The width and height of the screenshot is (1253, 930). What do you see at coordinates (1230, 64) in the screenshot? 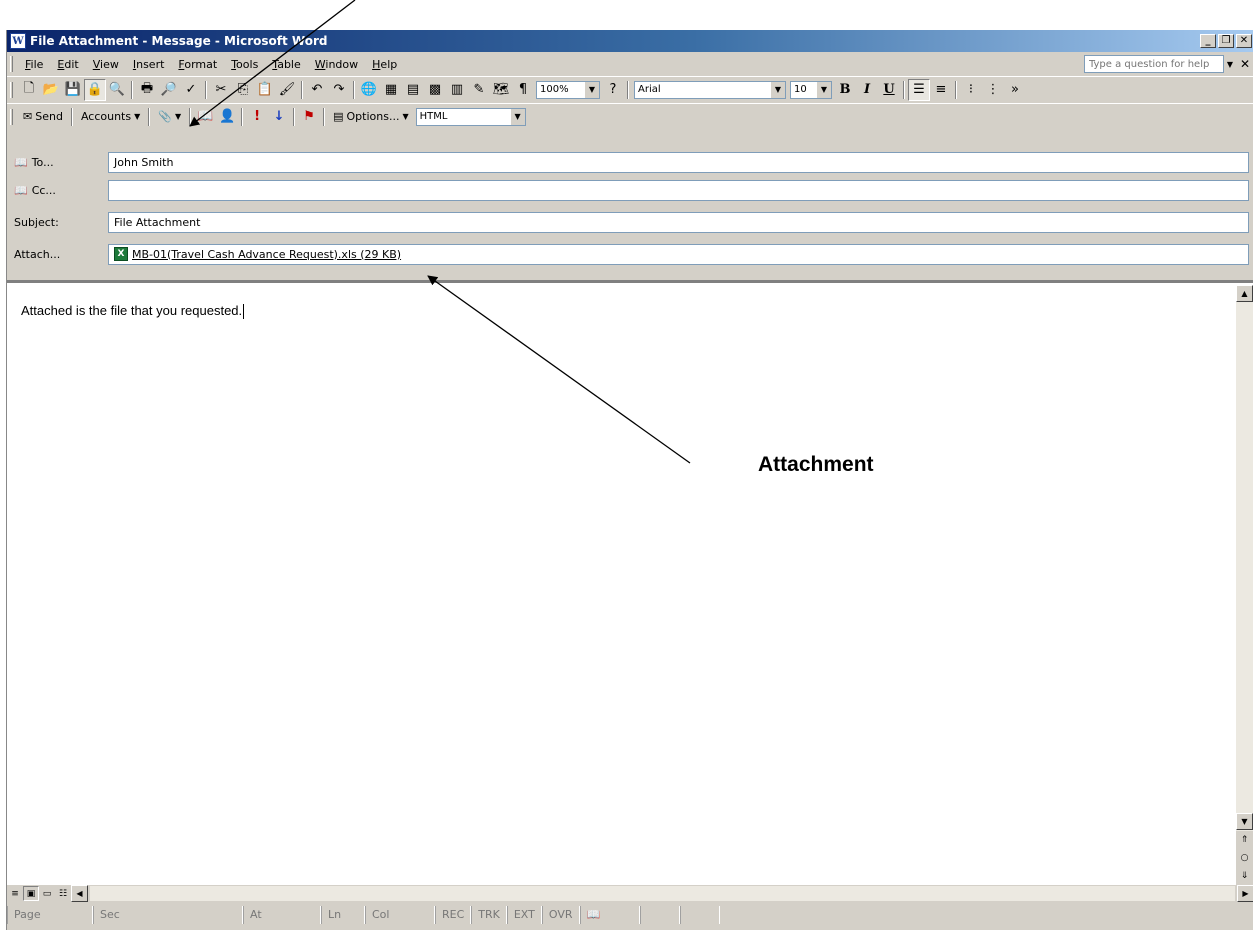
I see `help-dropdown-icon: ▼` at bounding box center [1230, 64].